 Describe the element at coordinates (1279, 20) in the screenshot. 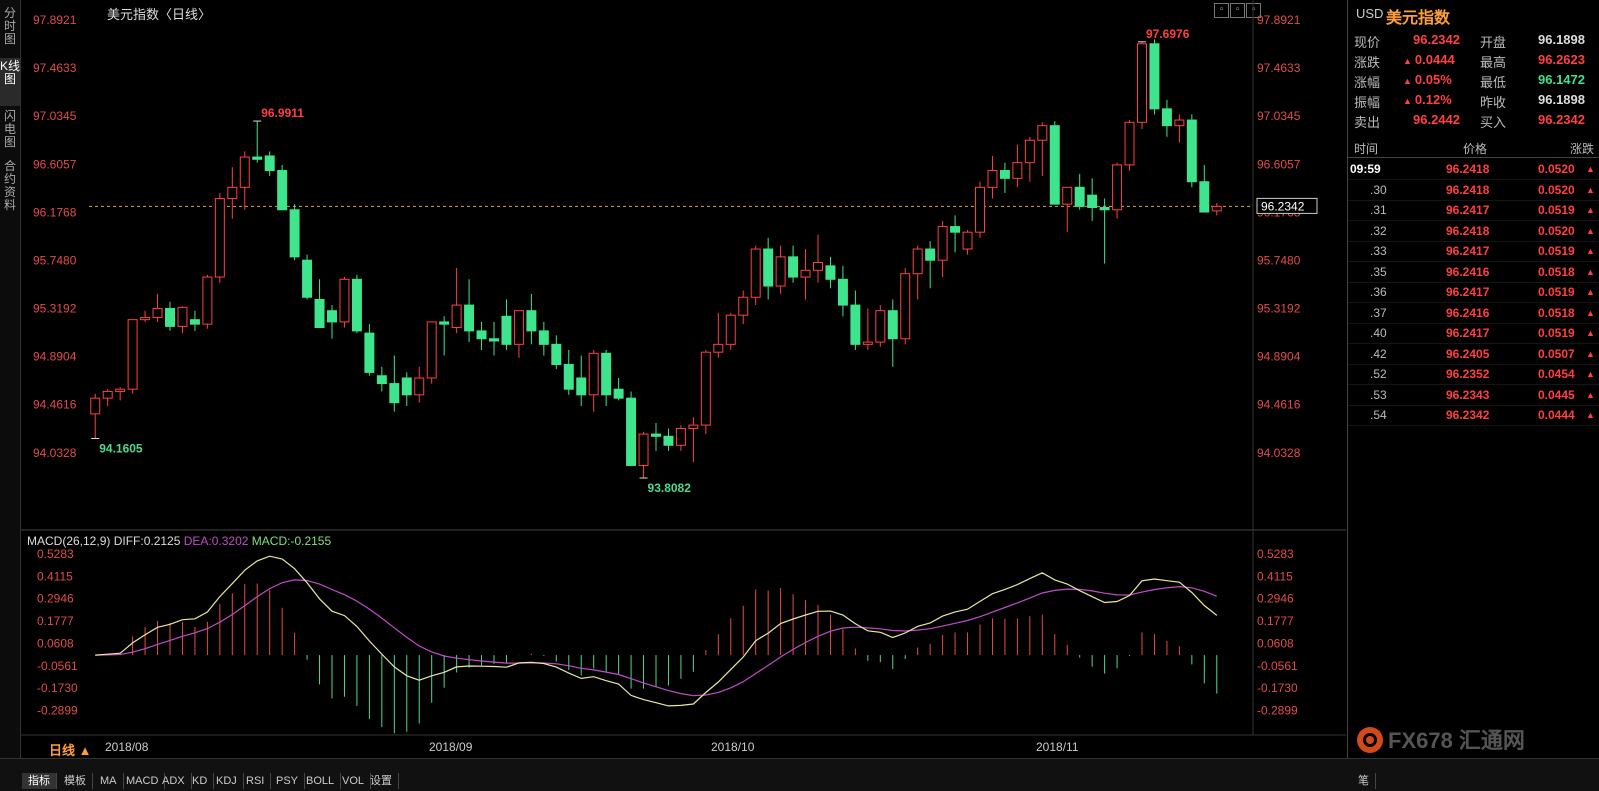

I see `price-tick-right: 97.8921` at that location.